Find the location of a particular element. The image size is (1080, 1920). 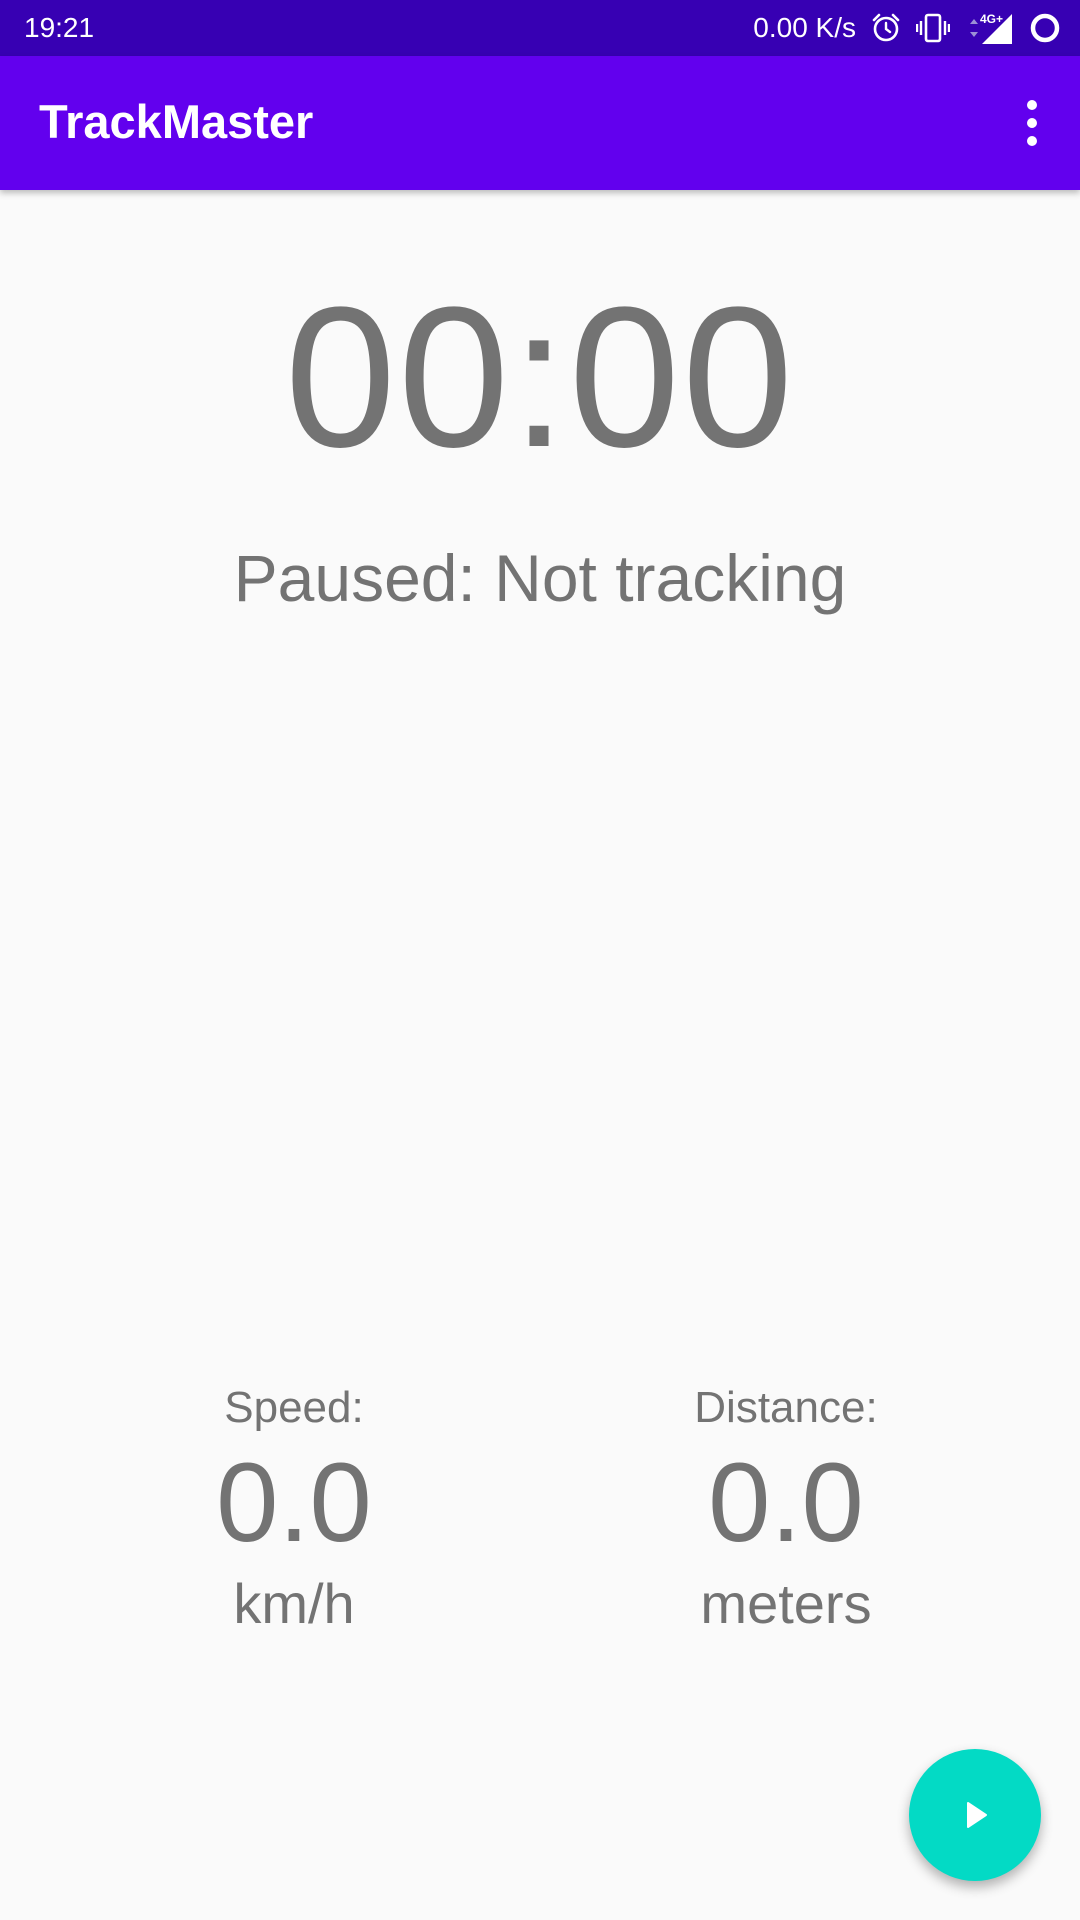

speed-stat: Speed: 0.0 km/h is located at coordinates (294, 1510).